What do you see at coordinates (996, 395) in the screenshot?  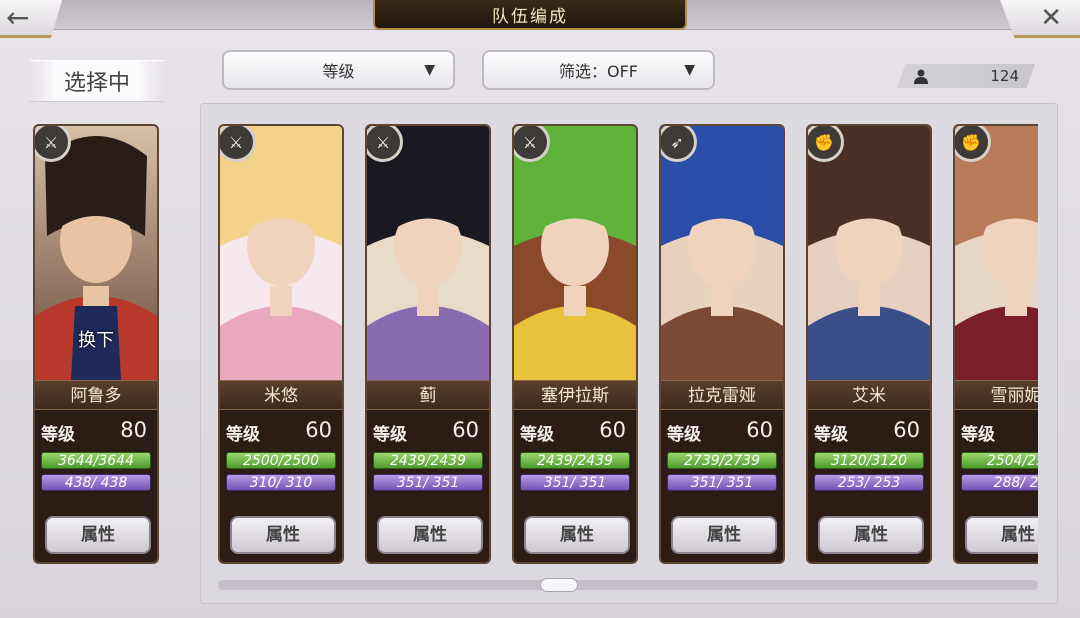 I see `unit-name: 雪丽妮` at bounding box center [996, 395].